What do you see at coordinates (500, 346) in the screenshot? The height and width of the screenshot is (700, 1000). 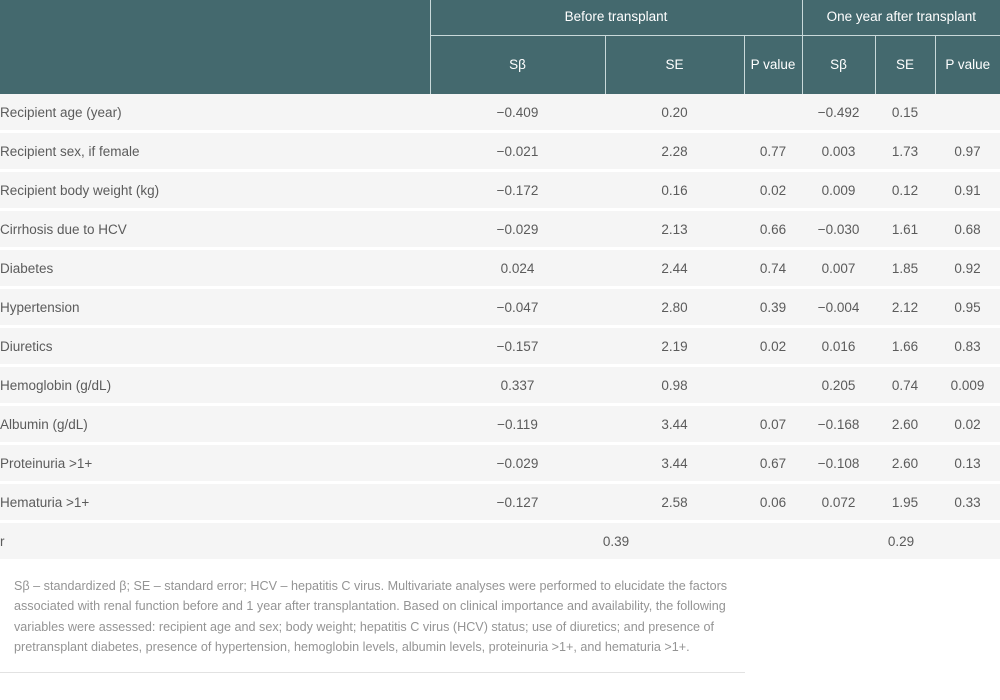 I see `table-row: Diuretics −0.157 2.19 0.02 0.016 1.66 0.83` at bounding box center [500, 346].